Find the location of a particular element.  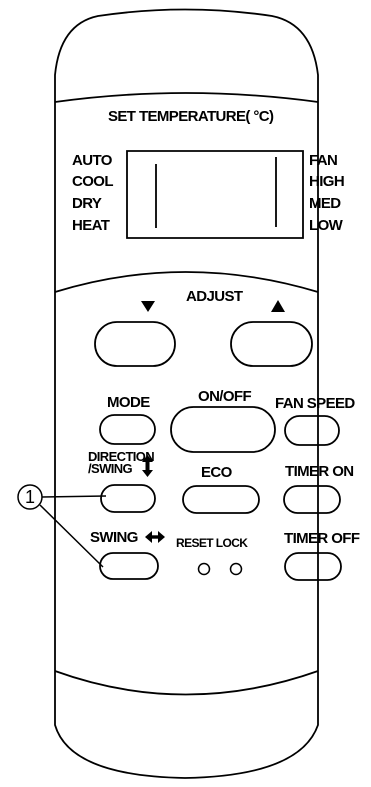

left-right-arrow-icon is located at coordinates (155, 537).